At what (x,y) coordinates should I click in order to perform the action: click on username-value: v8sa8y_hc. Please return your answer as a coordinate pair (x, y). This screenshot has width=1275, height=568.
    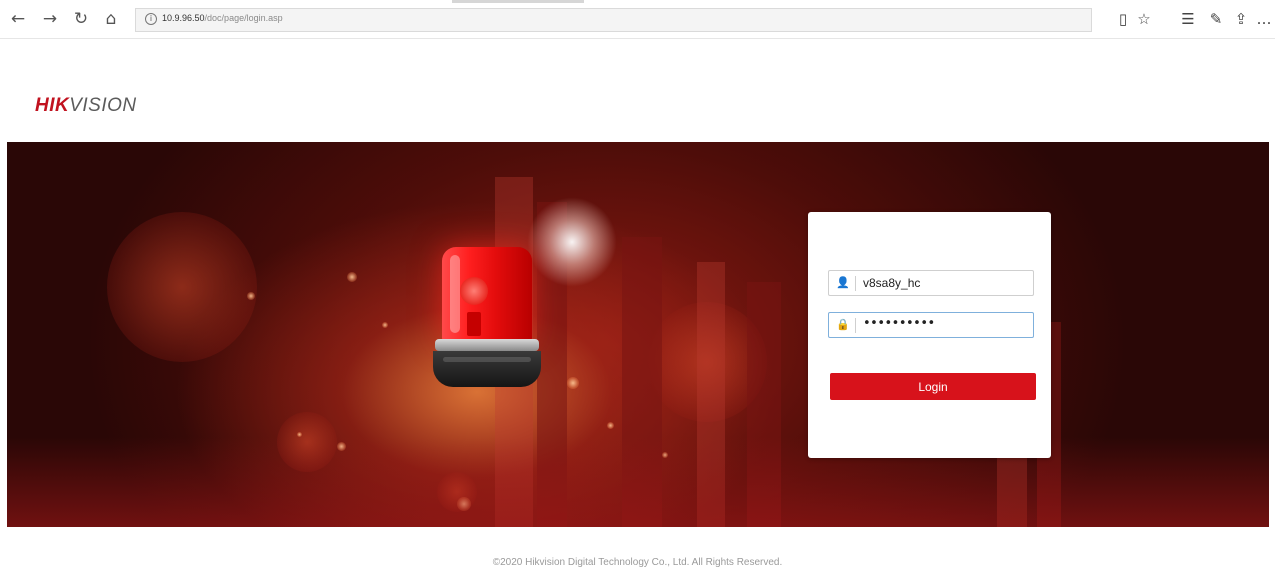
    Looking at the image, I should click on (892, 283).